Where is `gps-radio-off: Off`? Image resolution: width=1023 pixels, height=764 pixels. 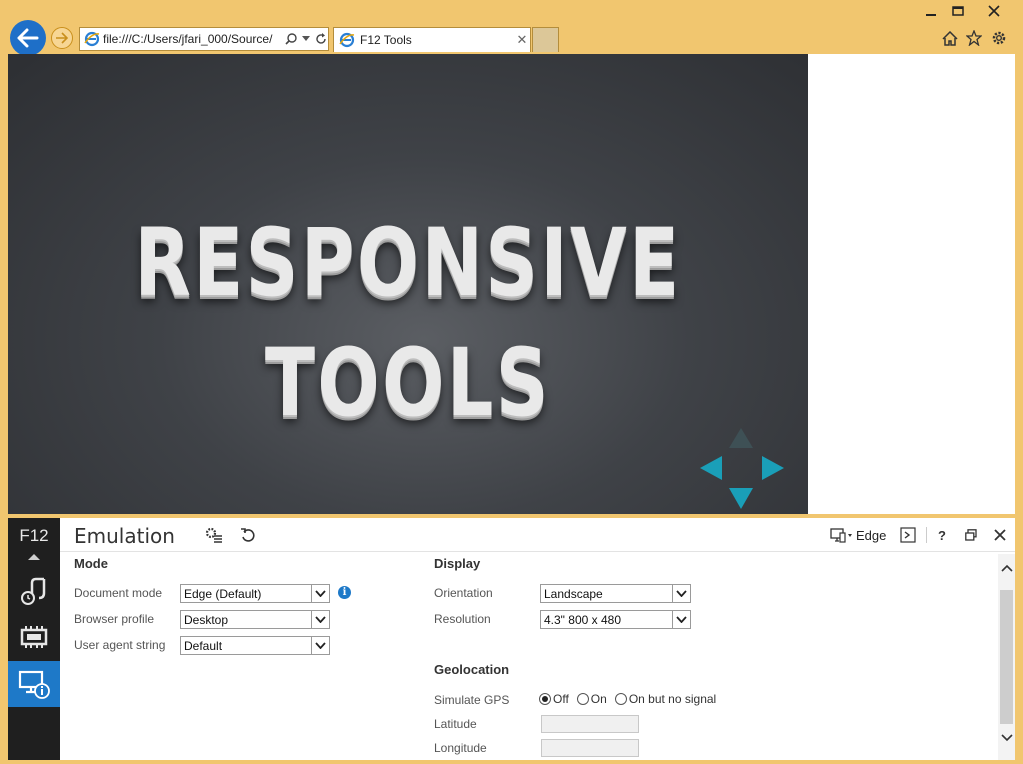
gps-radio-off: Off is located at coordinates (554, 699).